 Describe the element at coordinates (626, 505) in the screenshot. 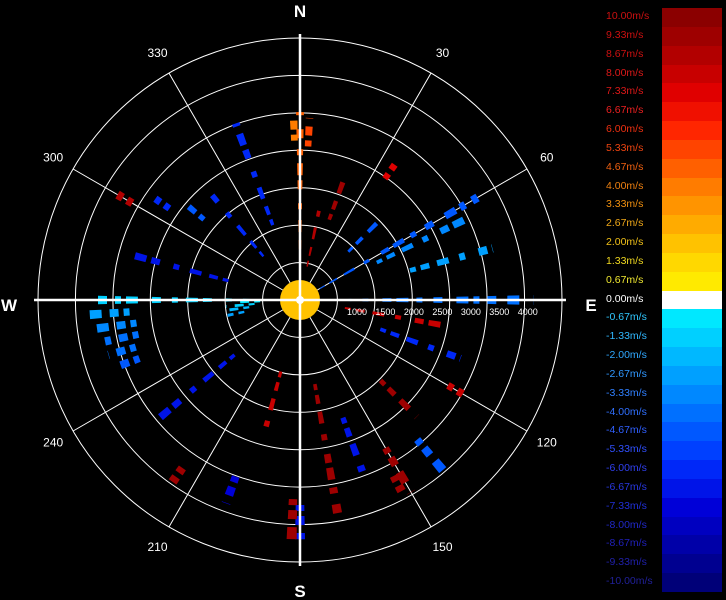

I see `colorbar-label: -7.33m/s` at that location.